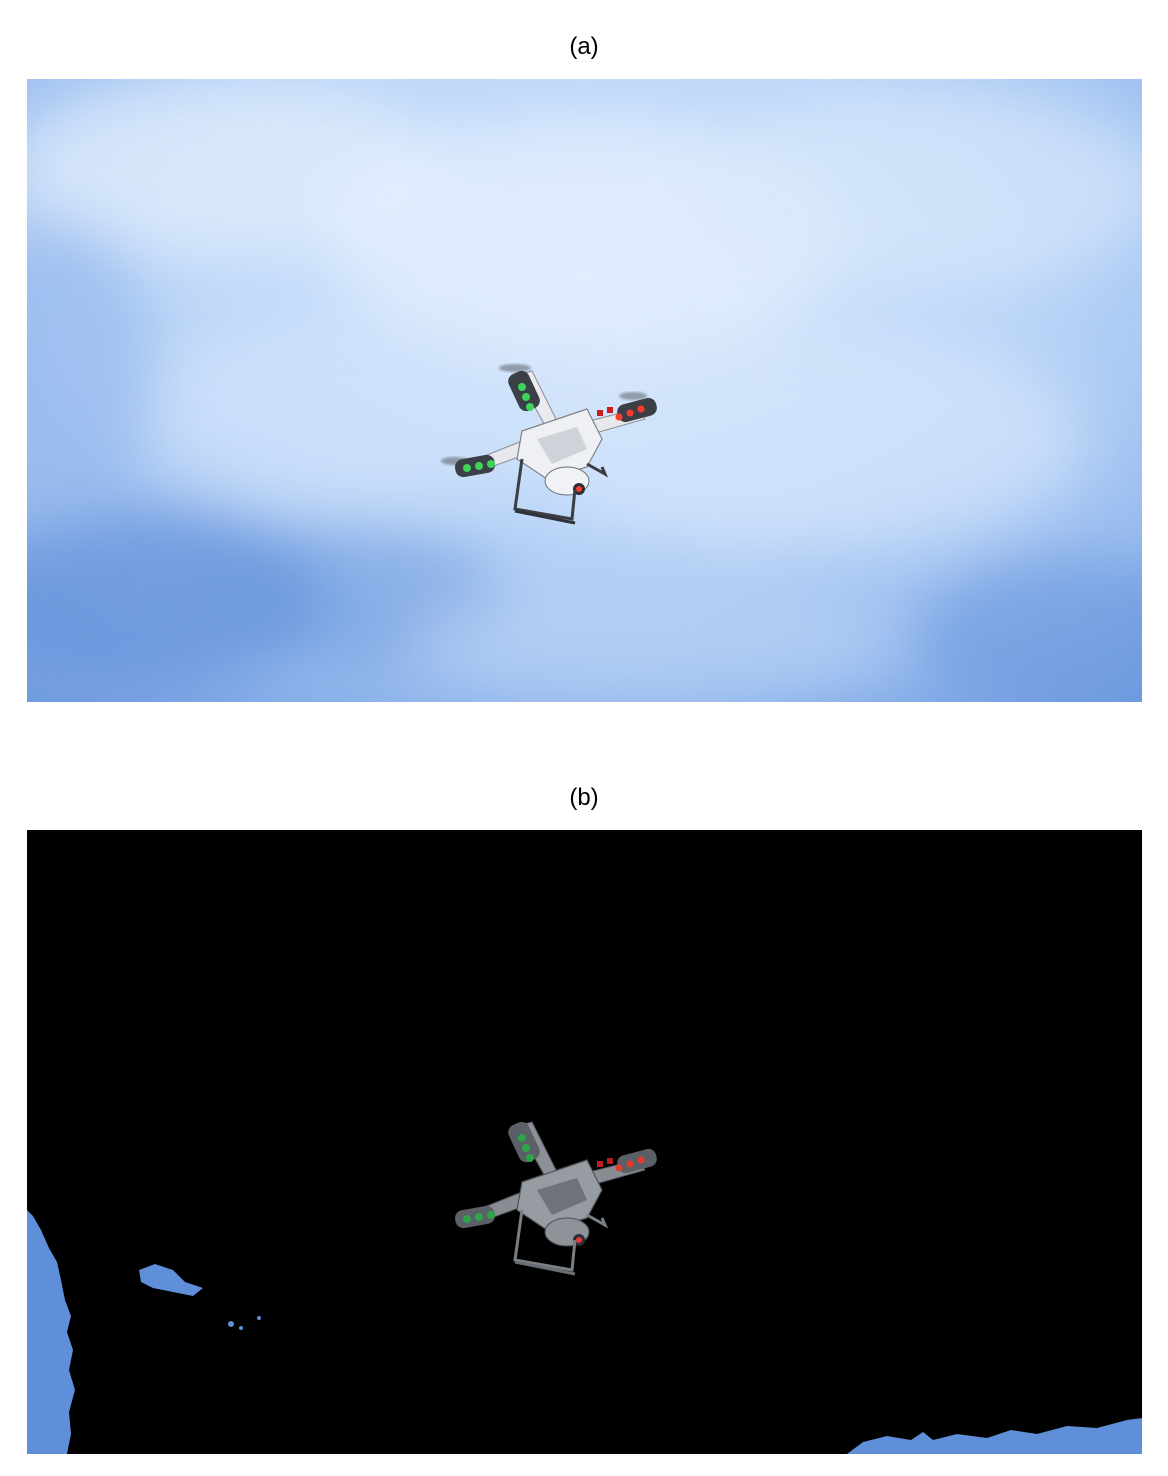 This screenshot has height=1476, width=1168. What do you see at coordinates (584, 797) in the screenshot?
I see `panel-b-caption: (b)` at bounding box center [584, 797].